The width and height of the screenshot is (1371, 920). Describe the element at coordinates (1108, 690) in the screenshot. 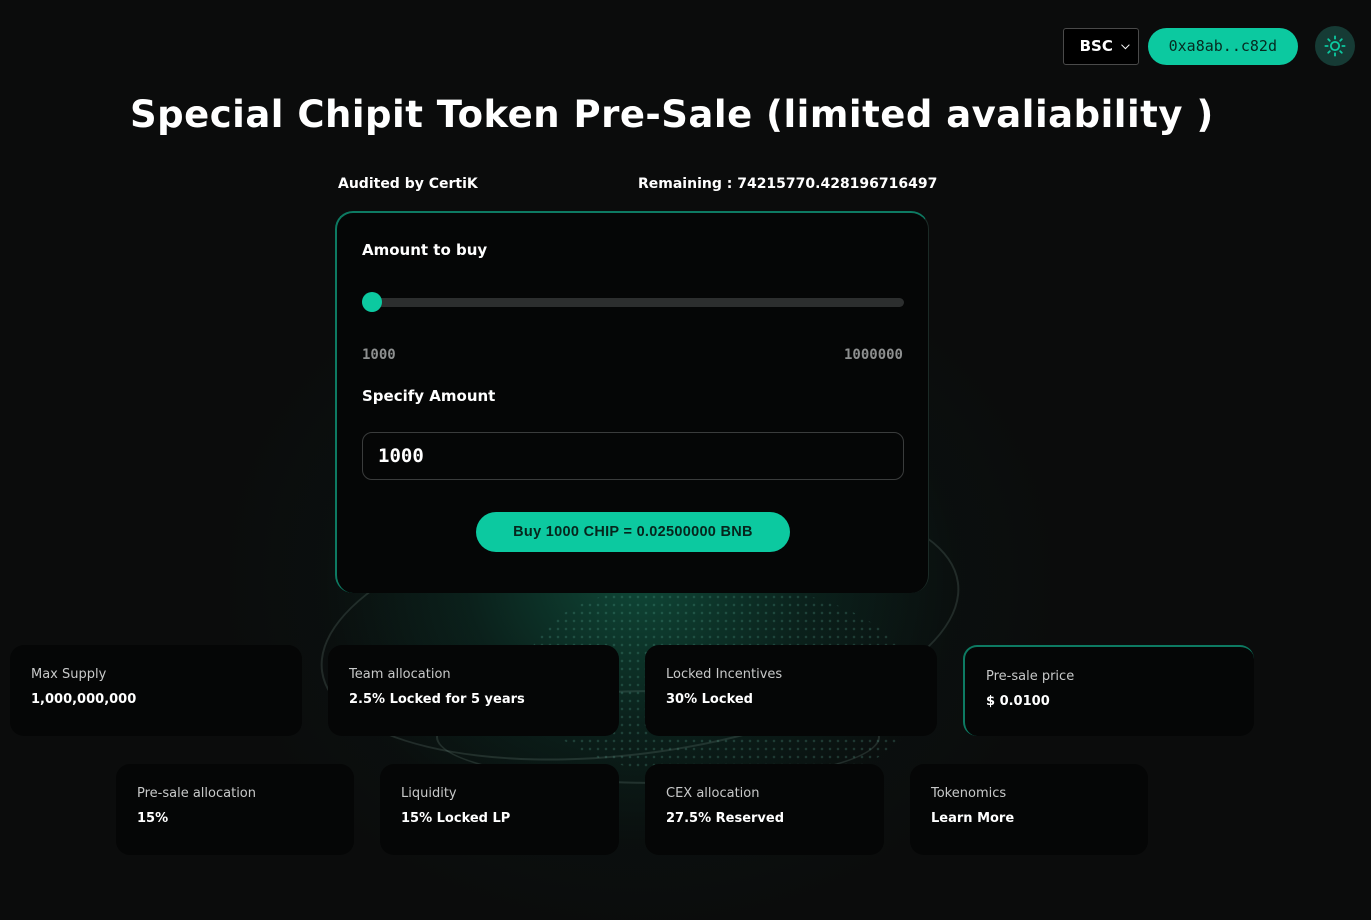

I see `stat-card-presale-price: Pre-sale price $ 0.0100` at that location.